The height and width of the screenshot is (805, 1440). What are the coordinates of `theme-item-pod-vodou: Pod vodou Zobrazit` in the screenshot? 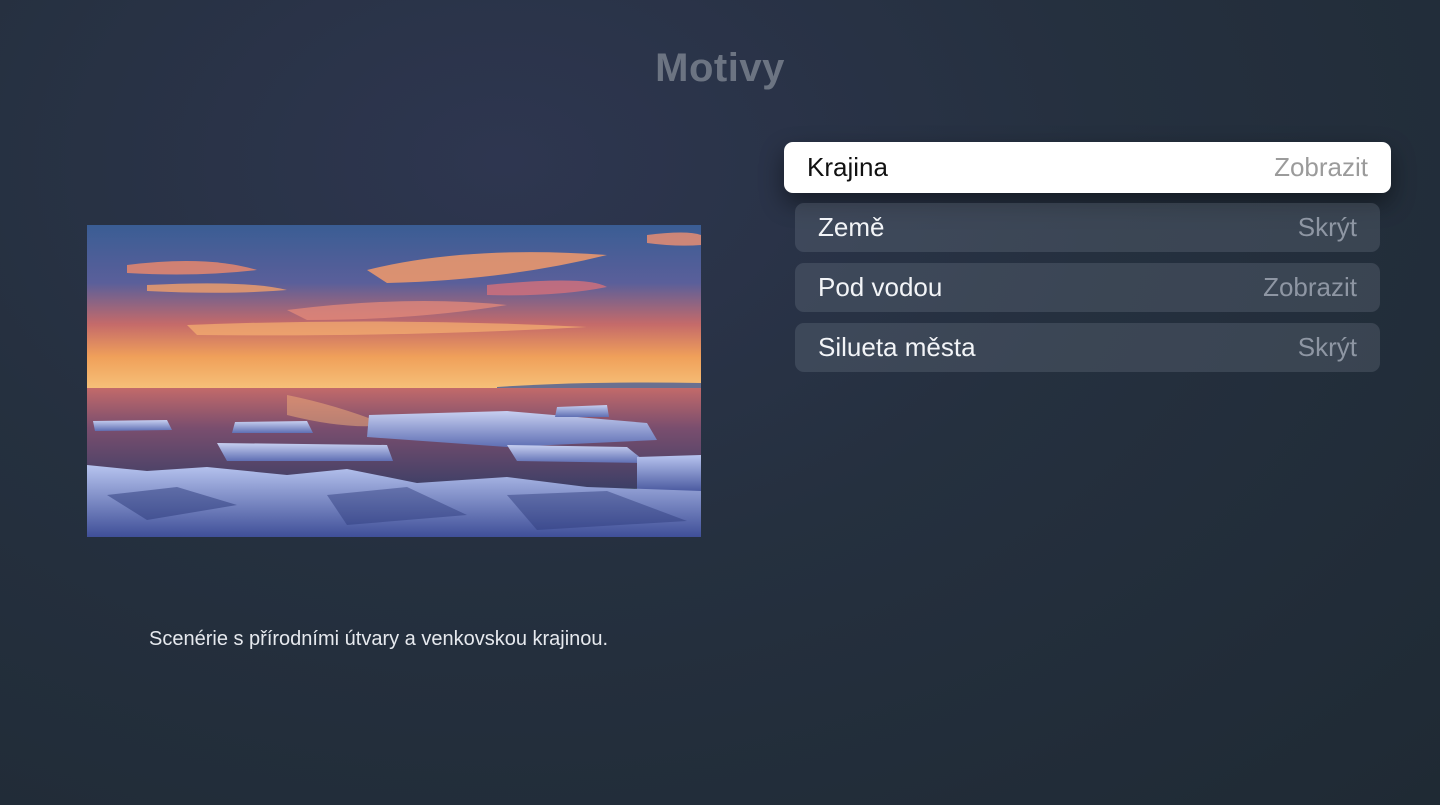 It's located at (1087, 287).